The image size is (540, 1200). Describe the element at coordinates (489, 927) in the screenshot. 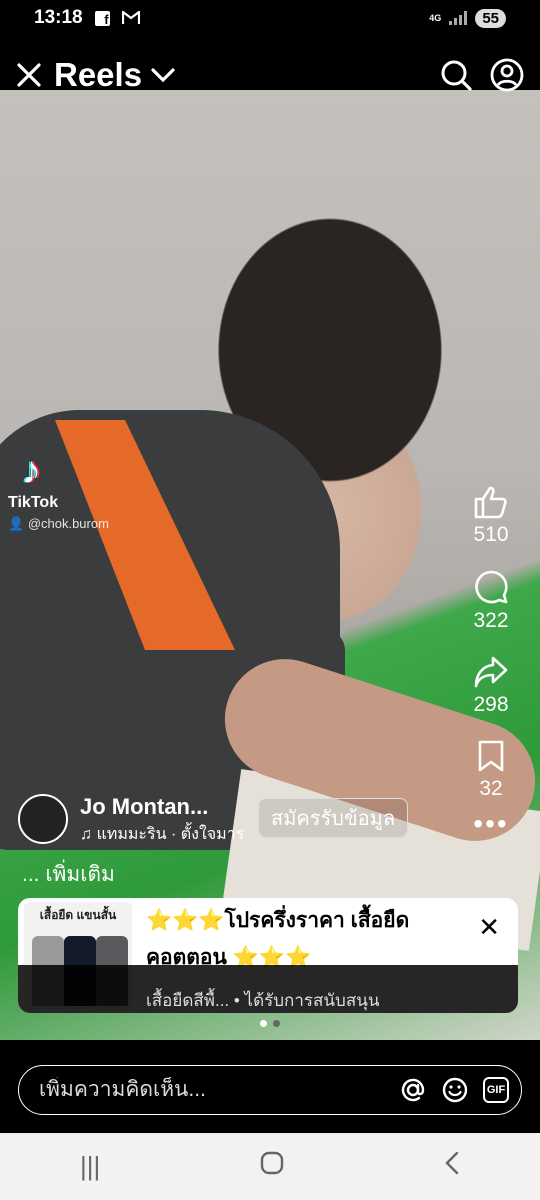

I see `ad-close-icon: ✕` at that location.